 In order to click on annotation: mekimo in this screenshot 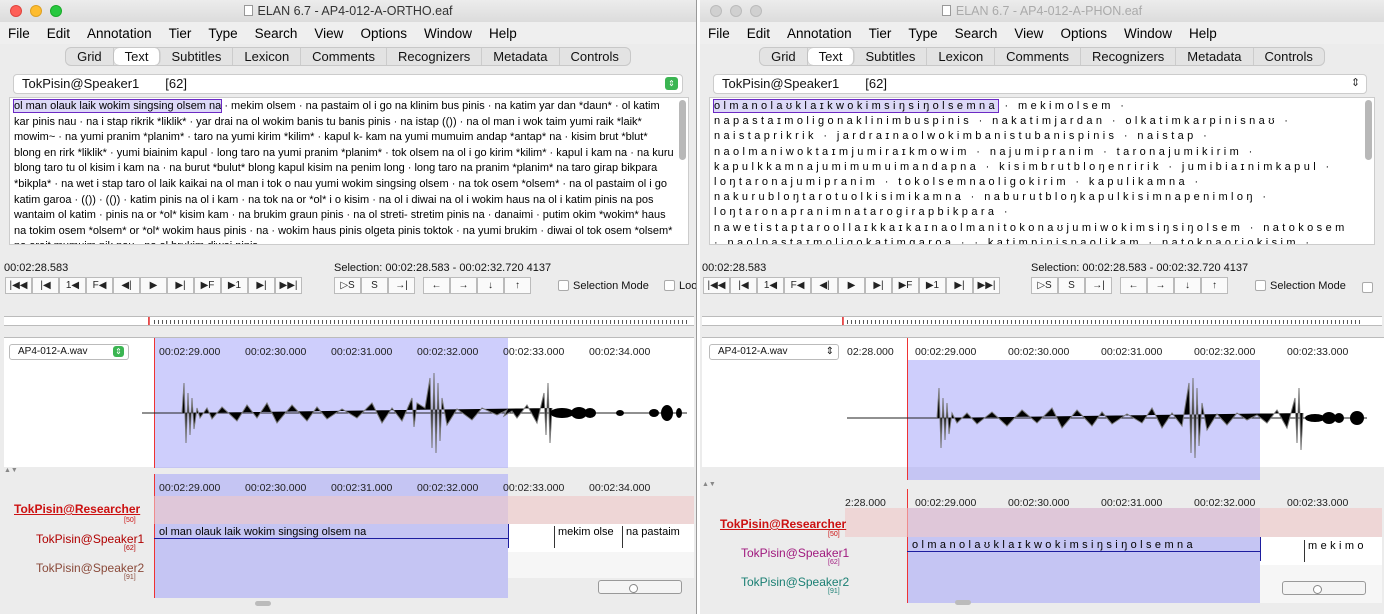, I will do `click(1335, 551)`.